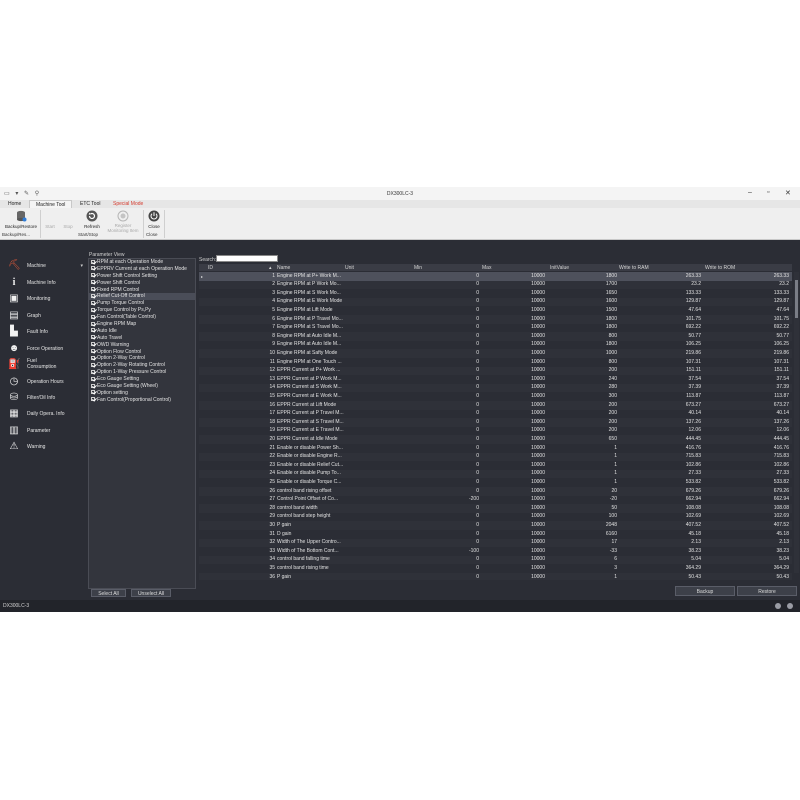 This screenshot has height=800, width=800. Describe the element at coordinates (790, 606) in the screenshot. I see `status-connection-icon` at that location.